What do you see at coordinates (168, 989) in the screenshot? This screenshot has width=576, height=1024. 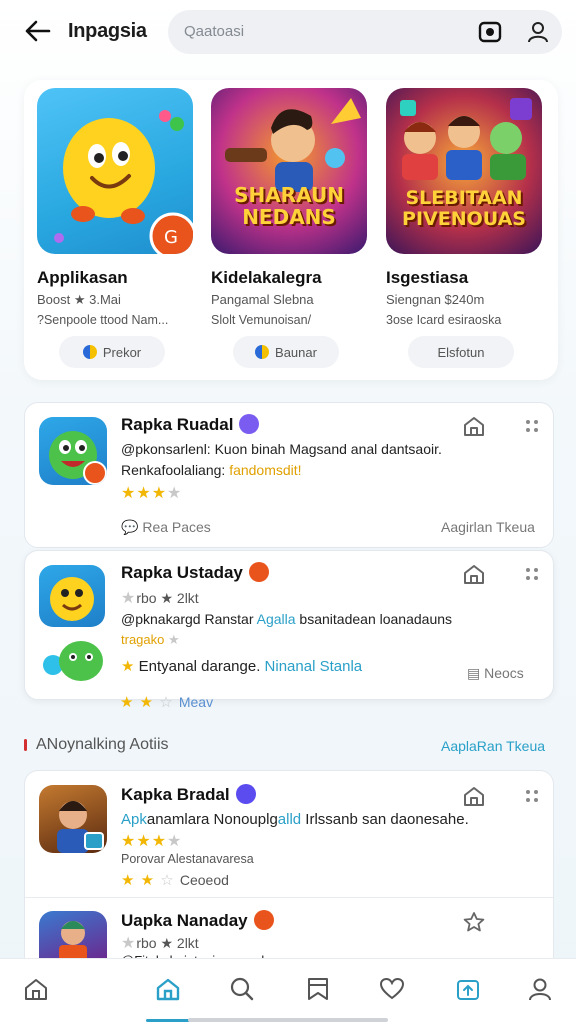 I see `nav-apps-icon` at bounding box center [168, 989].